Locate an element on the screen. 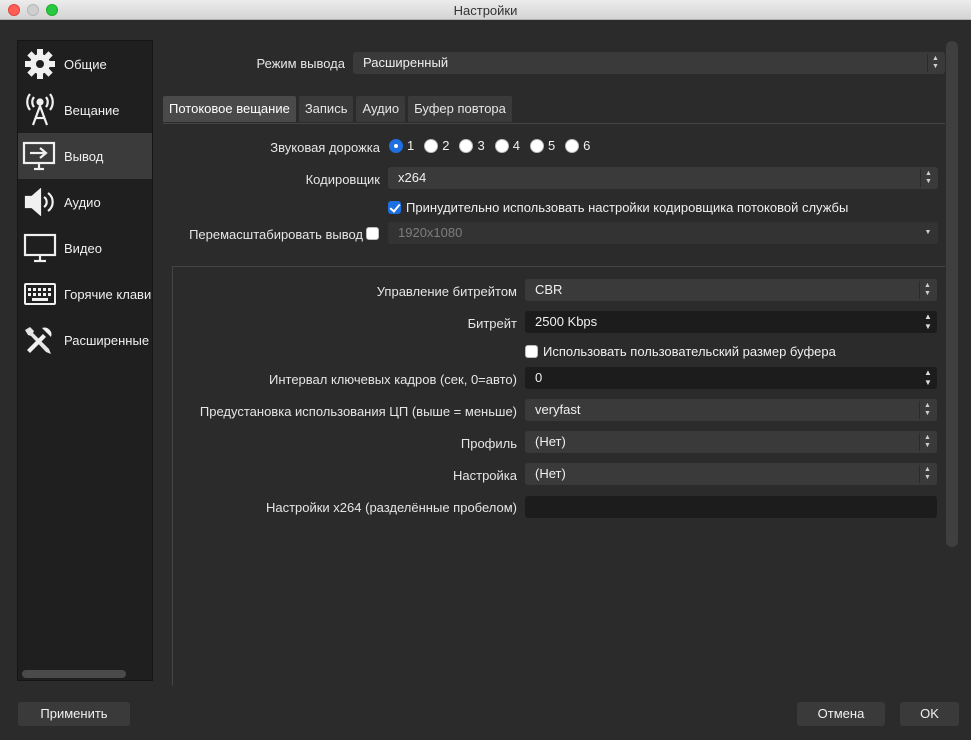 The width and height of the screenshot is (971, 740). sidebar-item-label: Вывод is located at coordinates (84, 156).